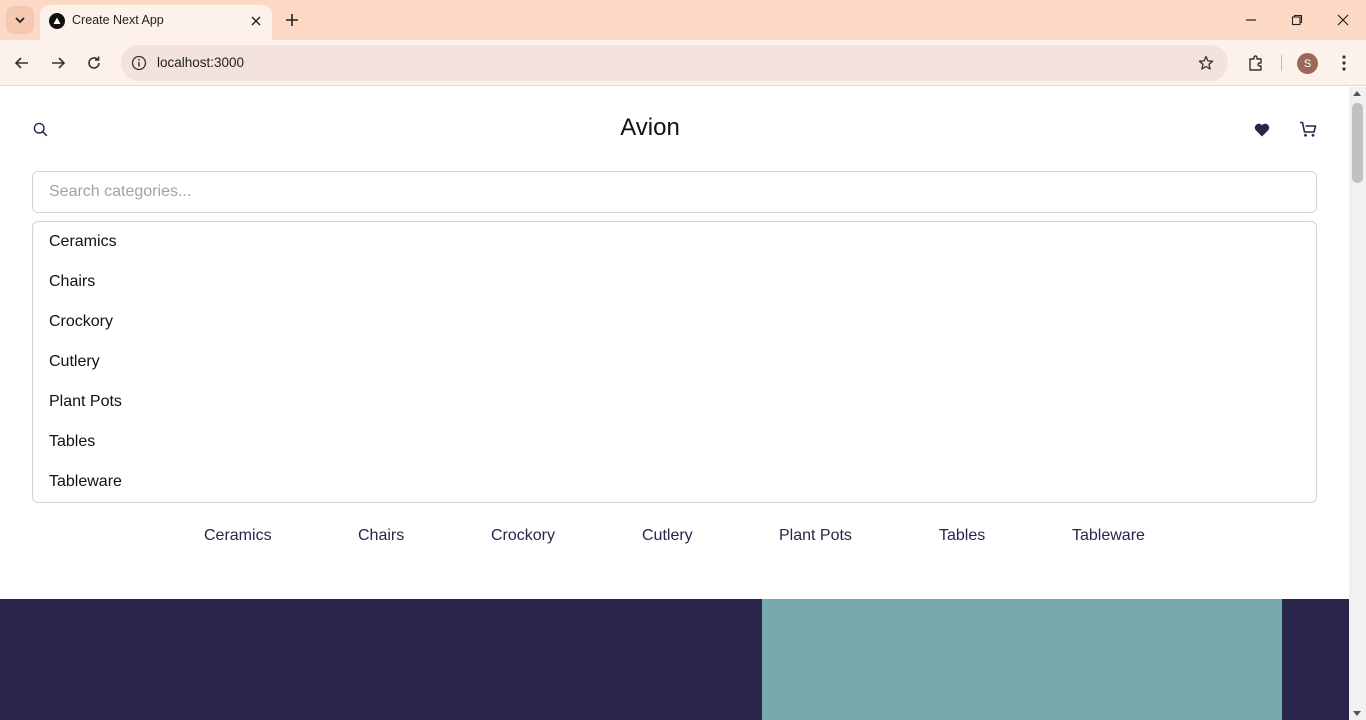 This screenshot has height=720, width=1366. I want to click on nav-link-crockory: Crockory, so click(523, 536).